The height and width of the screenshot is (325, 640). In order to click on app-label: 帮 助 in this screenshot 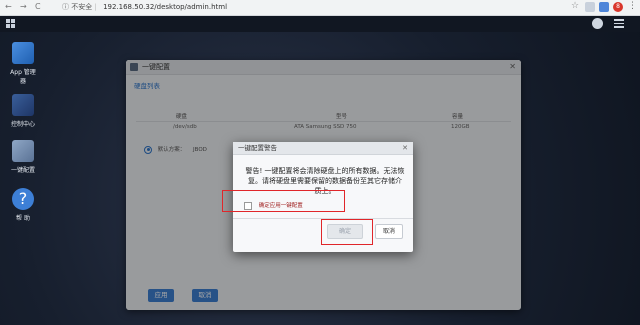, I will do `click(23, 218)`.